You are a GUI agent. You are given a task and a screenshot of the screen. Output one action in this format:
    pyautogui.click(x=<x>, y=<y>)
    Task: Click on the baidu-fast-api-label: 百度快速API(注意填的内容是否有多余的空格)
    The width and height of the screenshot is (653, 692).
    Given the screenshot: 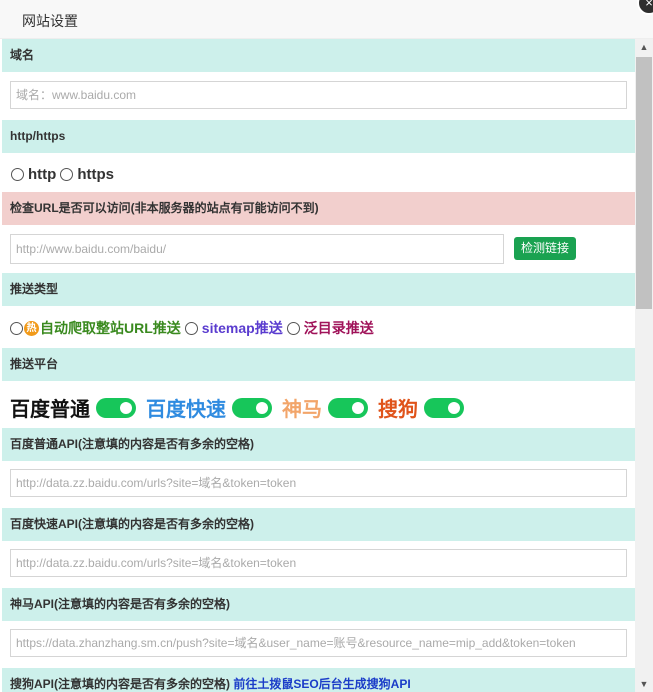 What is the action you would take?
    pyautogui.click(x=318, y=524)
    